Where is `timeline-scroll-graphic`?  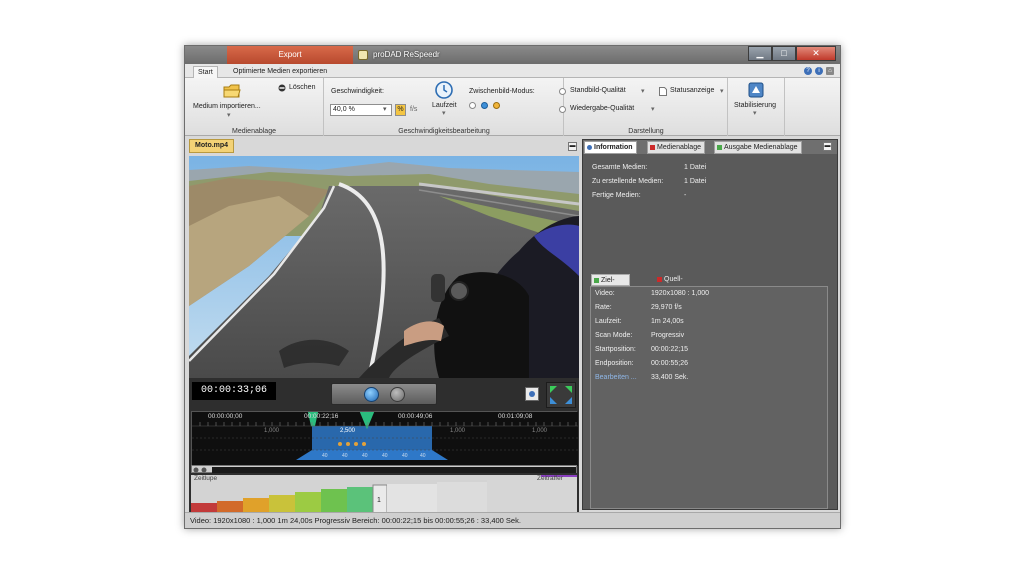 timeline-scroll-graphic is located at coordinates (384, 470).